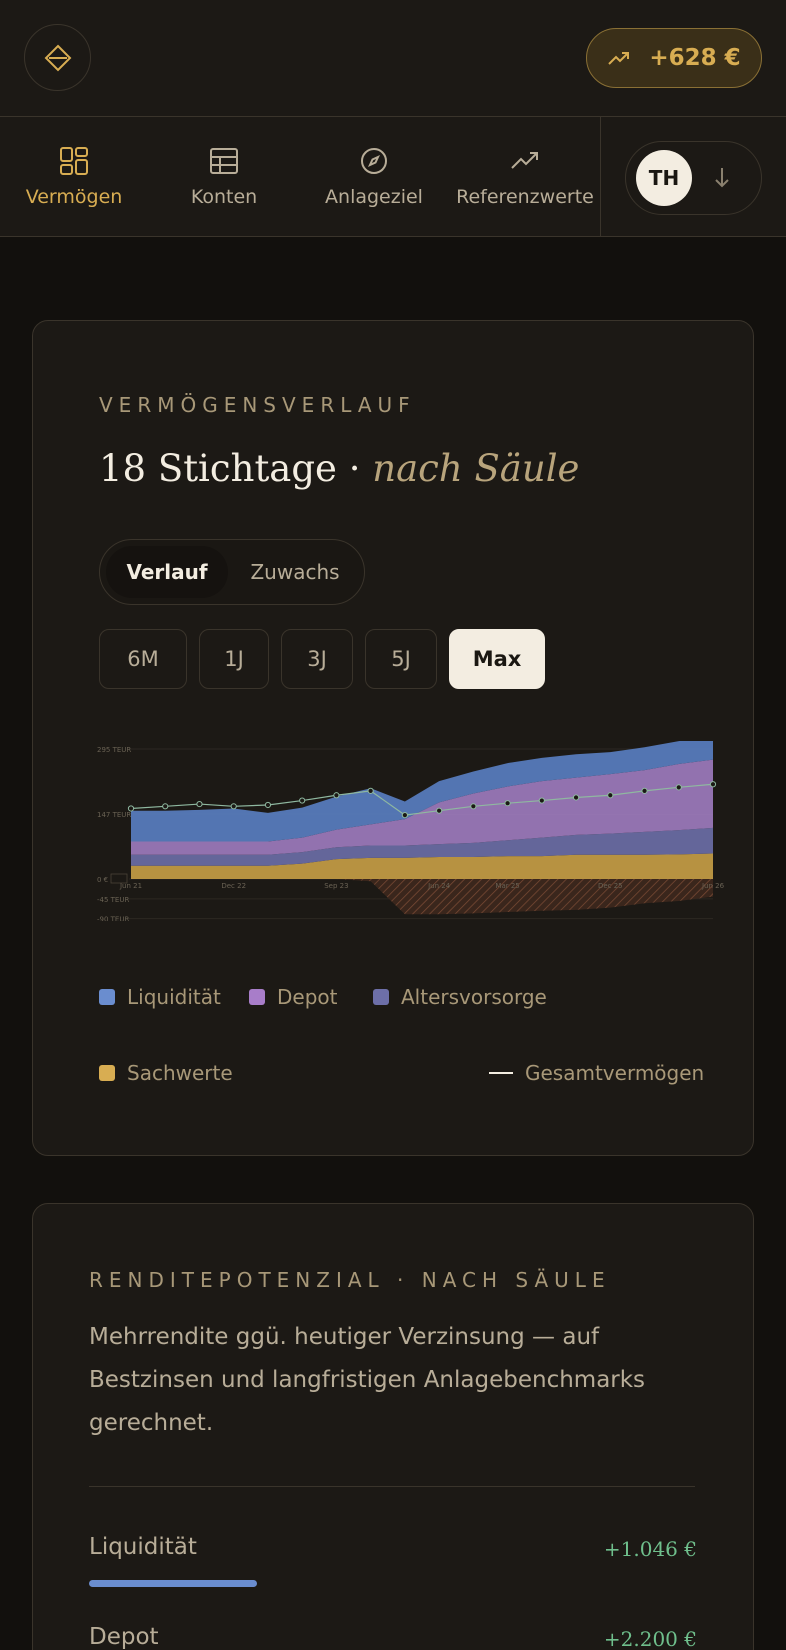  What do you see at coordinates (307, 997) in the screenshot?
I see `legend-label: Depot` at bounding box center [307, 997].